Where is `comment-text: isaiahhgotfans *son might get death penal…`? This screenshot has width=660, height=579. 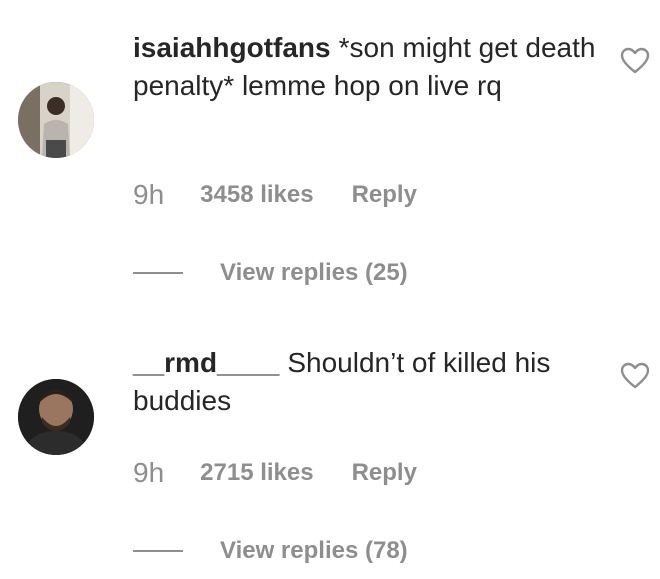 comment-text: isaiahhgotfans *son might get death penal… is located at coordinates (368, 67).